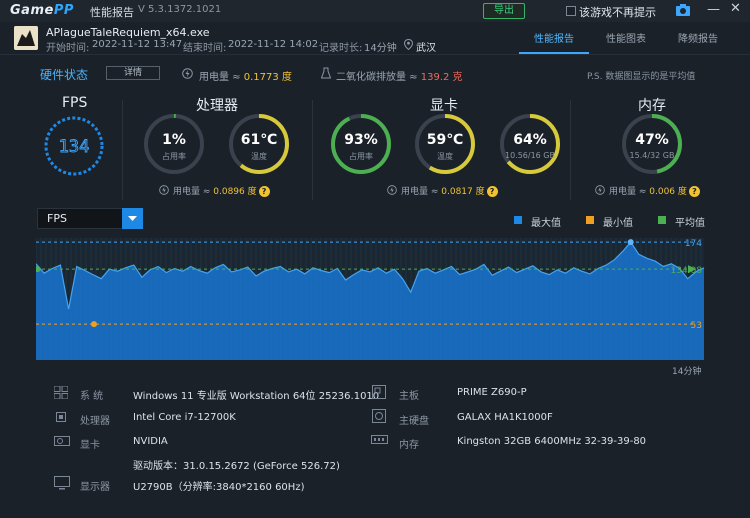 Image resolution: width=750 pixels, height=518 pixels. What do you see at coordinates (505, 417) in the screenshot?
I see `disk-value: GALAX HA1K1000F` at bounding box center [505, 417].